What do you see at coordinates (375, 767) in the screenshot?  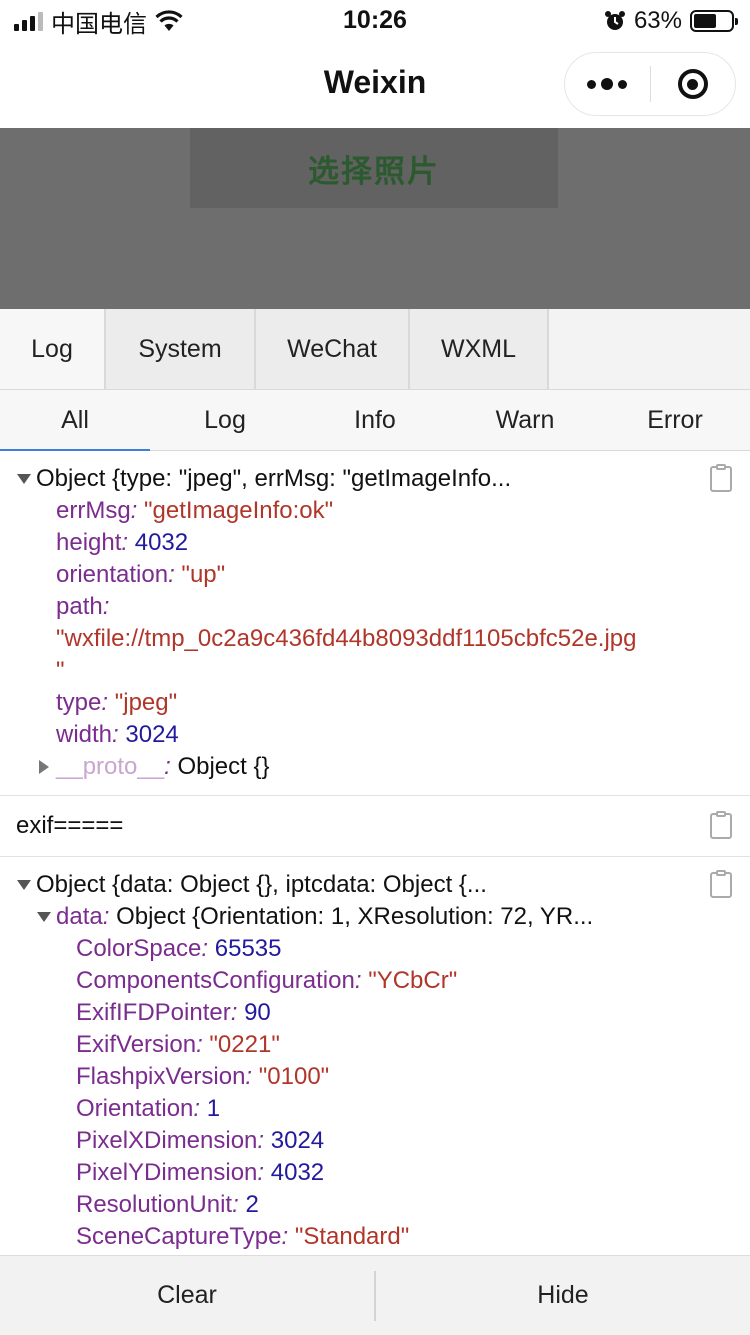 I see `proto-row: __proto__: Object {}` at bounding box center [375, 767].